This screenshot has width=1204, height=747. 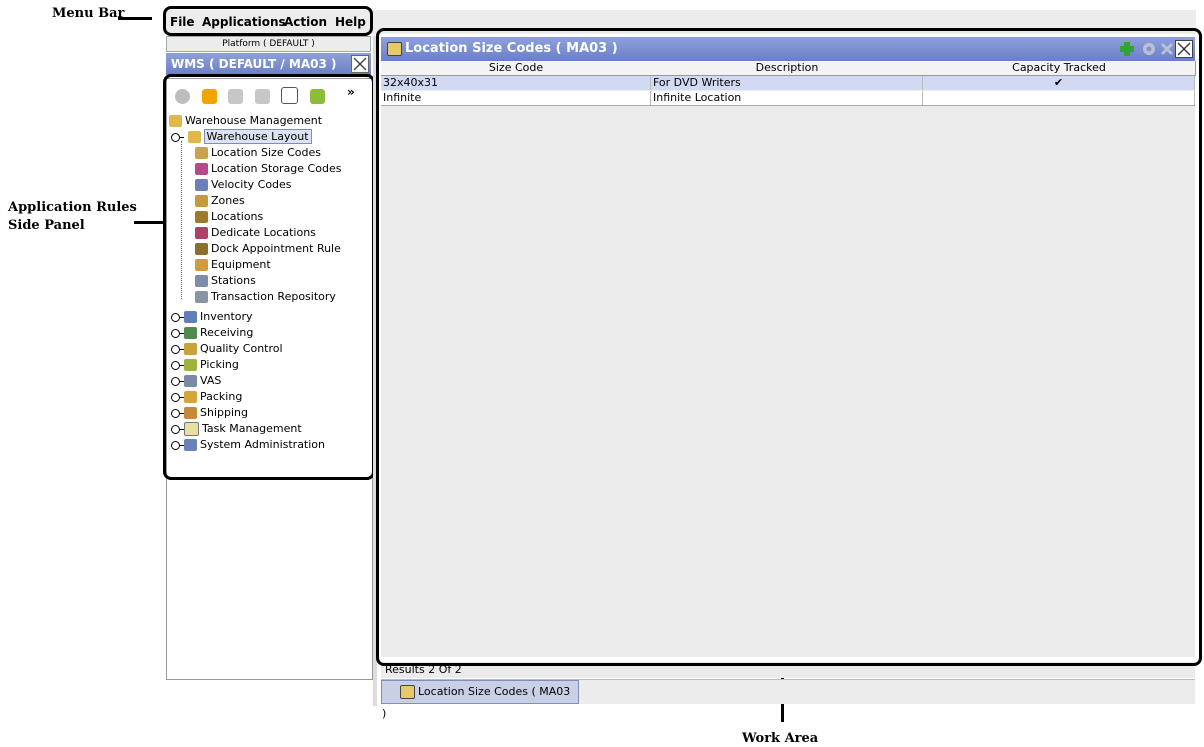 I want to click on platform-bar: Platform ( DEFAULT ), so click(x=268, y=44).